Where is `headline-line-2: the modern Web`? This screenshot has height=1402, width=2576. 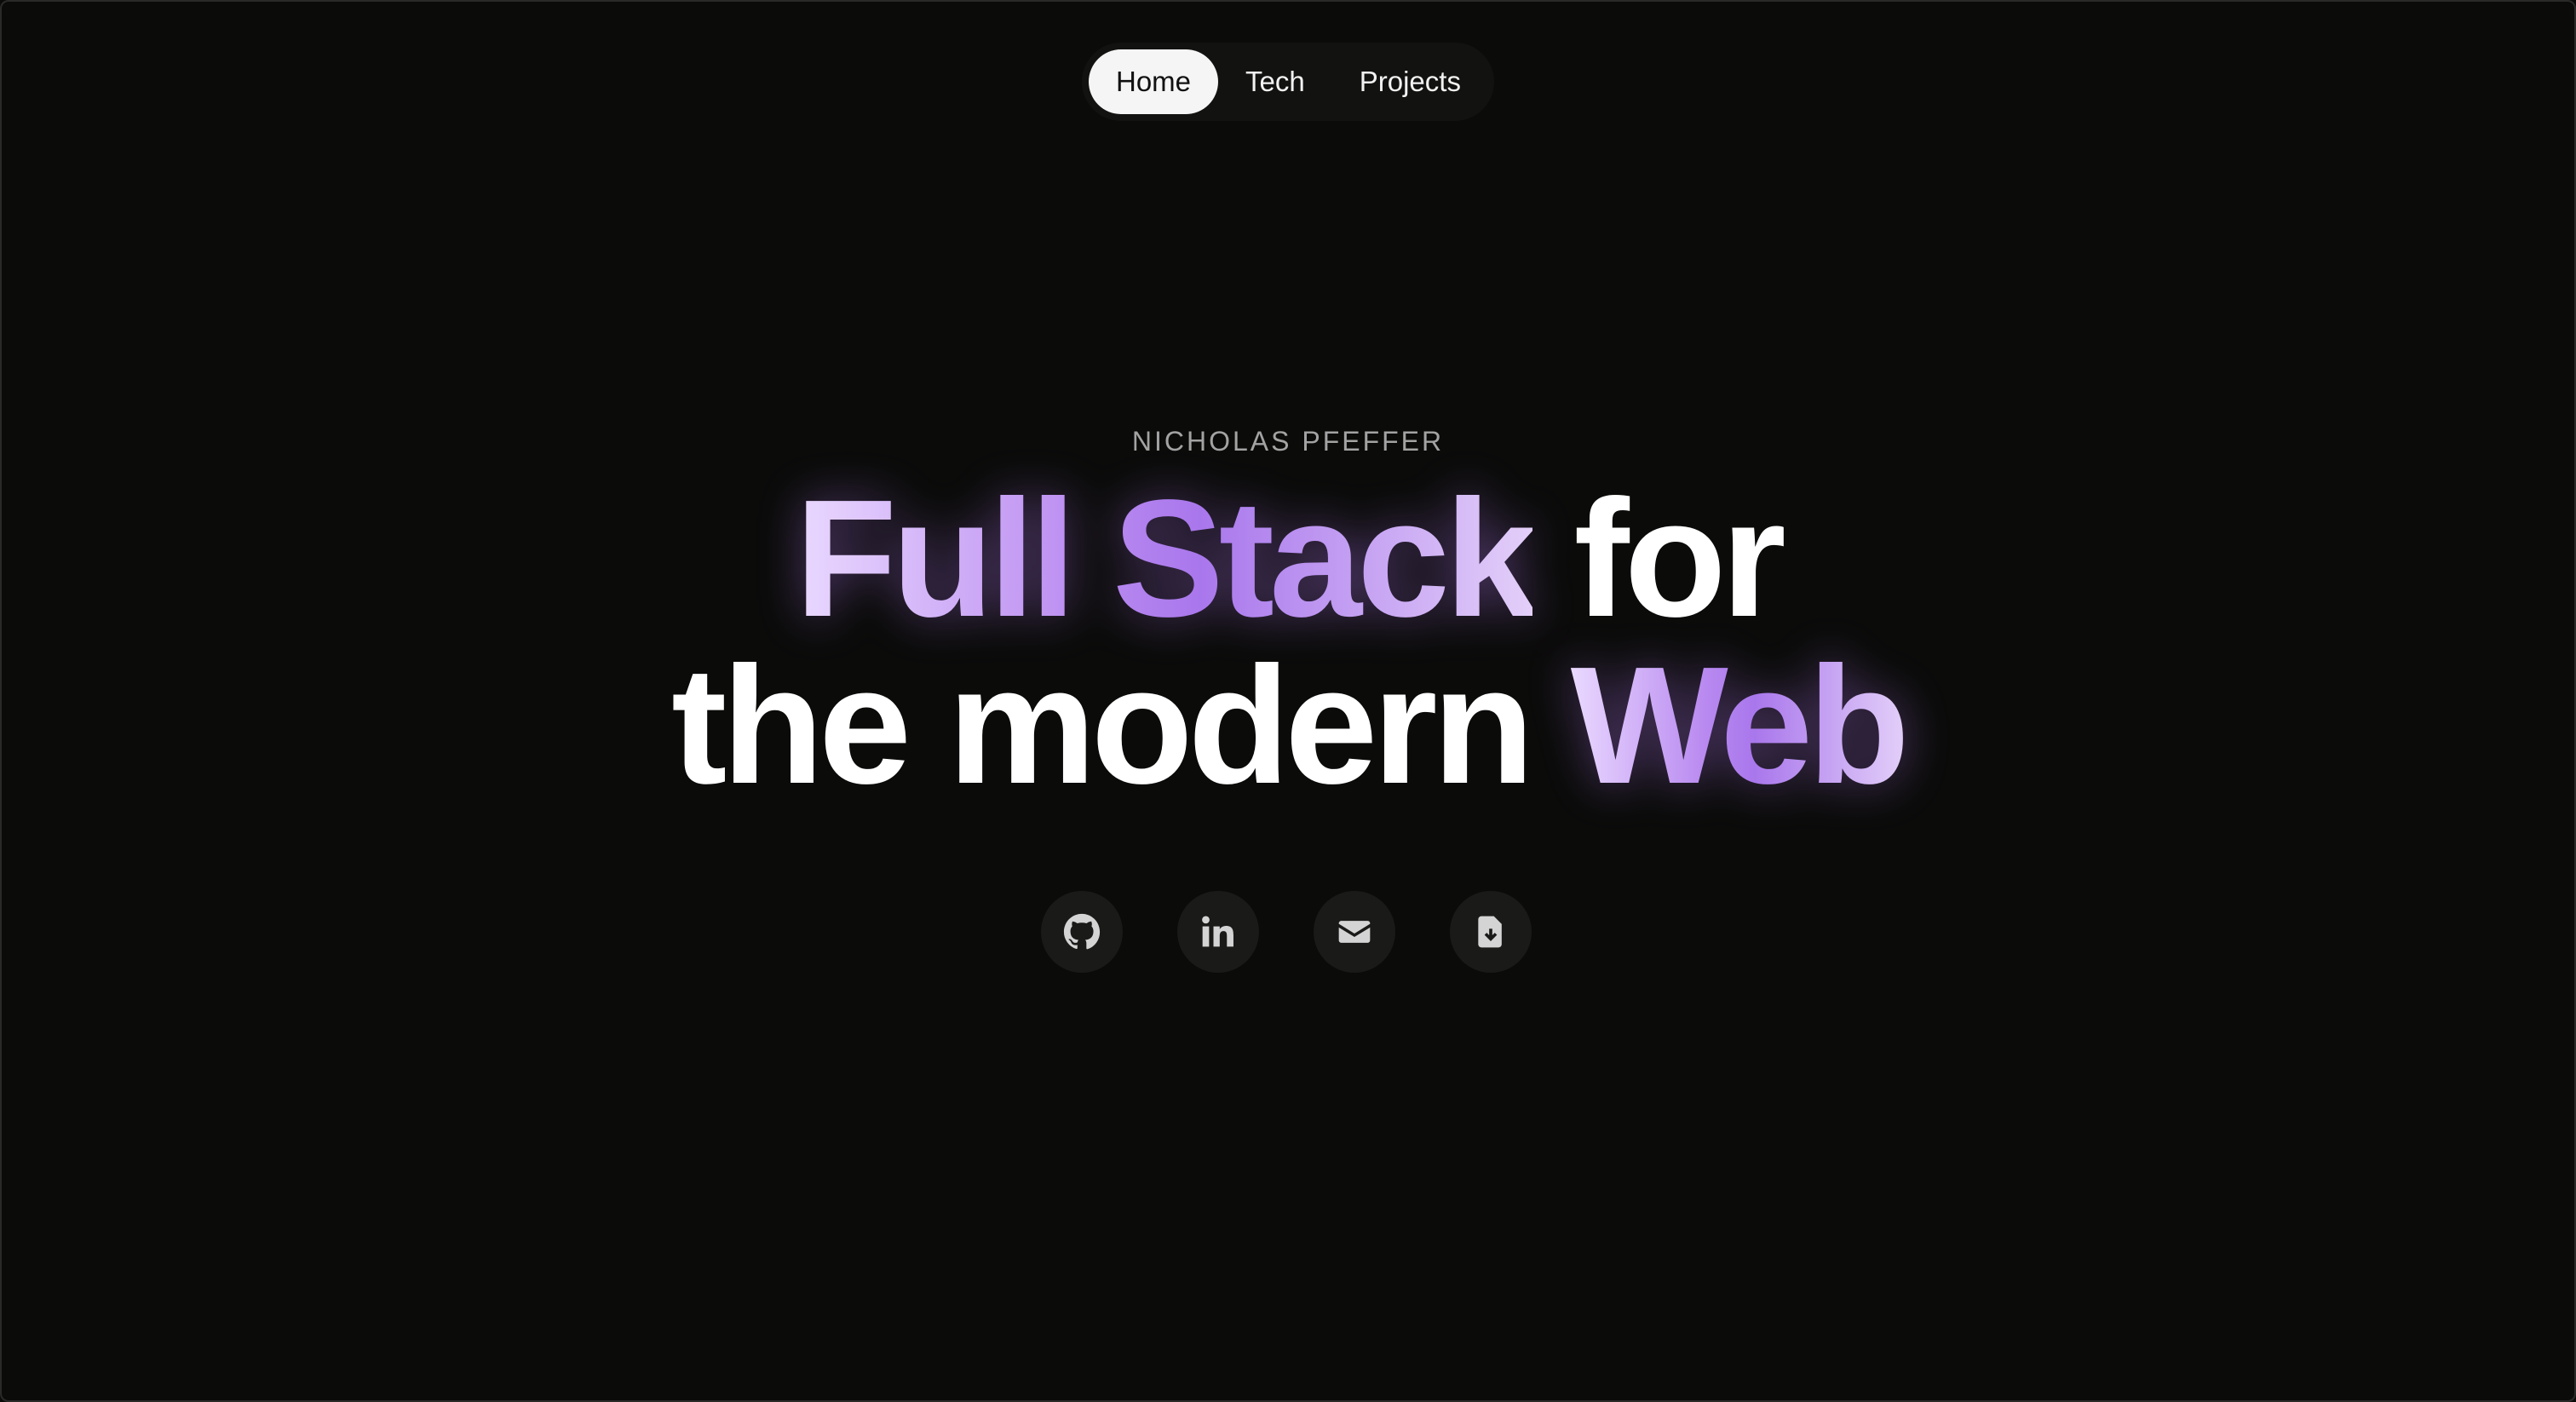
headline-line-2: the modern Web is located at coordinates (1288, 725).